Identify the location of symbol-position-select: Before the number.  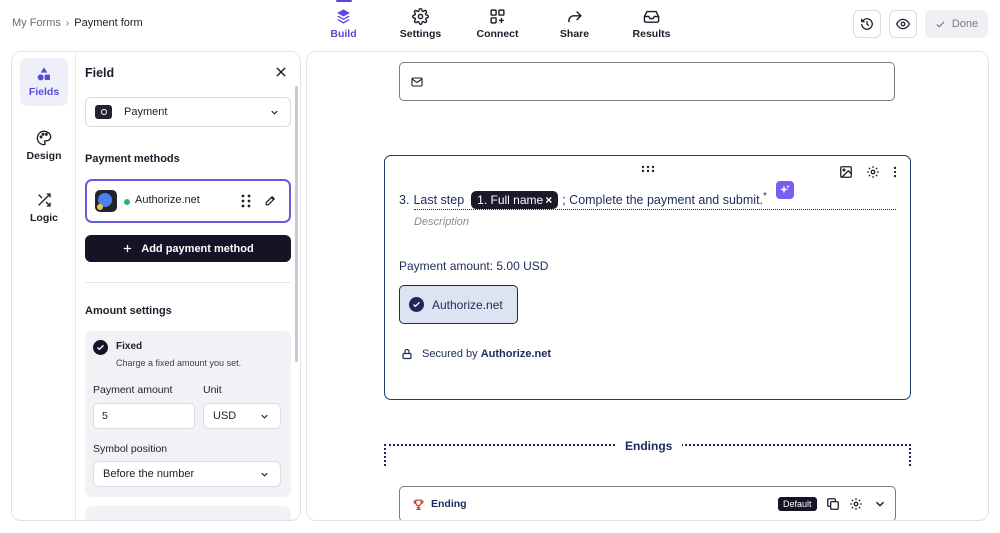
(187, 474).